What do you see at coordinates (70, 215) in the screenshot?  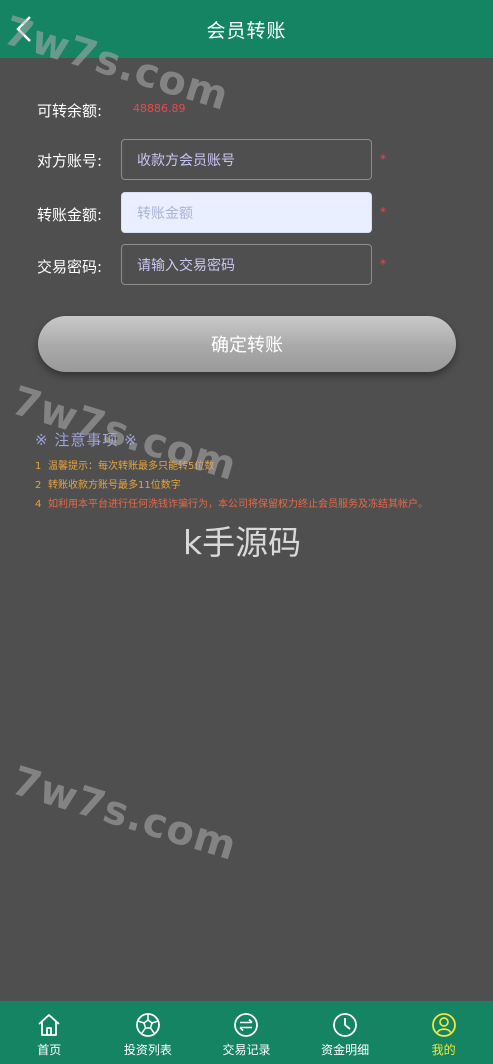 I see `amount-label: 转账金额:` at bounding box center [70, 215].